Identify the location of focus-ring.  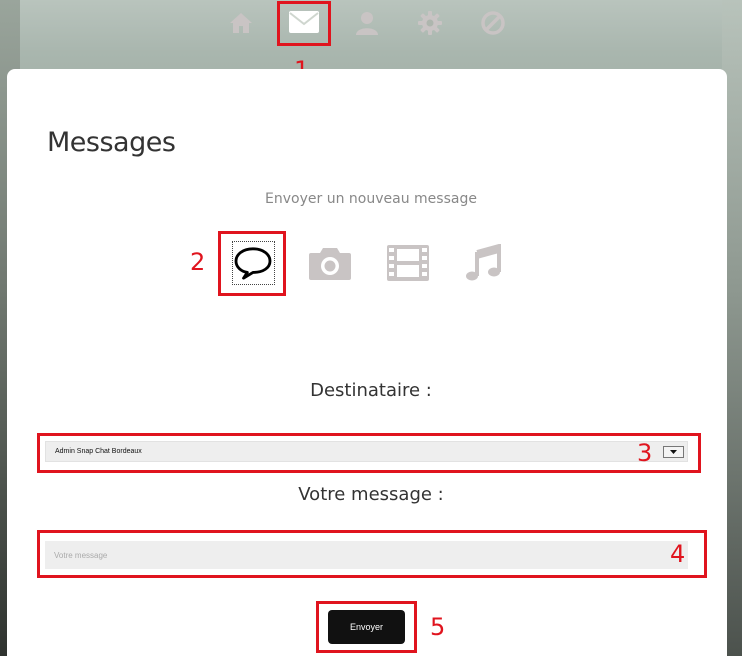
(253, 263).